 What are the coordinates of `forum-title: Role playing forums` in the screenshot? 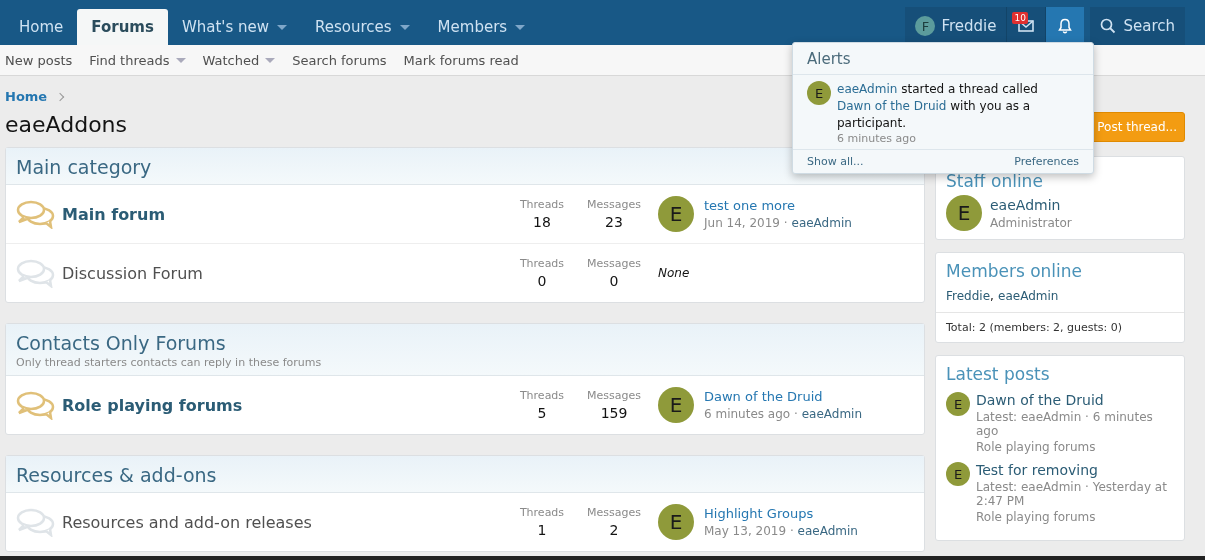 It's located at (282, 405).